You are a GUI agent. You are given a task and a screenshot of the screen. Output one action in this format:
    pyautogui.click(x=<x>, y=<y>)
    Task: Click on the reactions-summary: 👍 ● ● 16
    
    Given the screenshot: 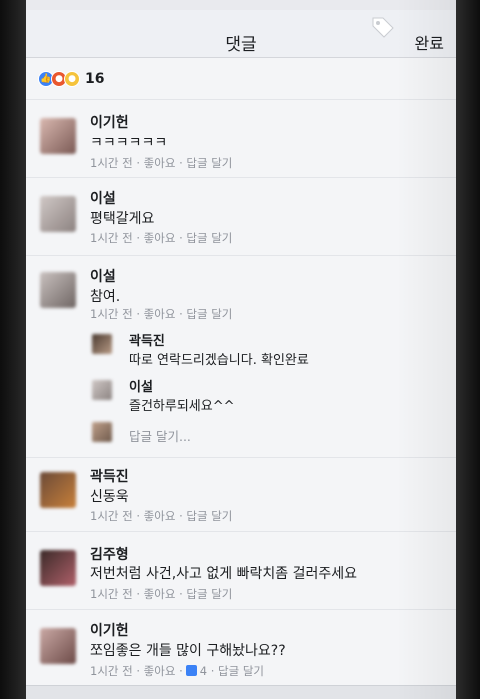 What is the action you would take?
    pyautogui.click(x=241, y=79)
    